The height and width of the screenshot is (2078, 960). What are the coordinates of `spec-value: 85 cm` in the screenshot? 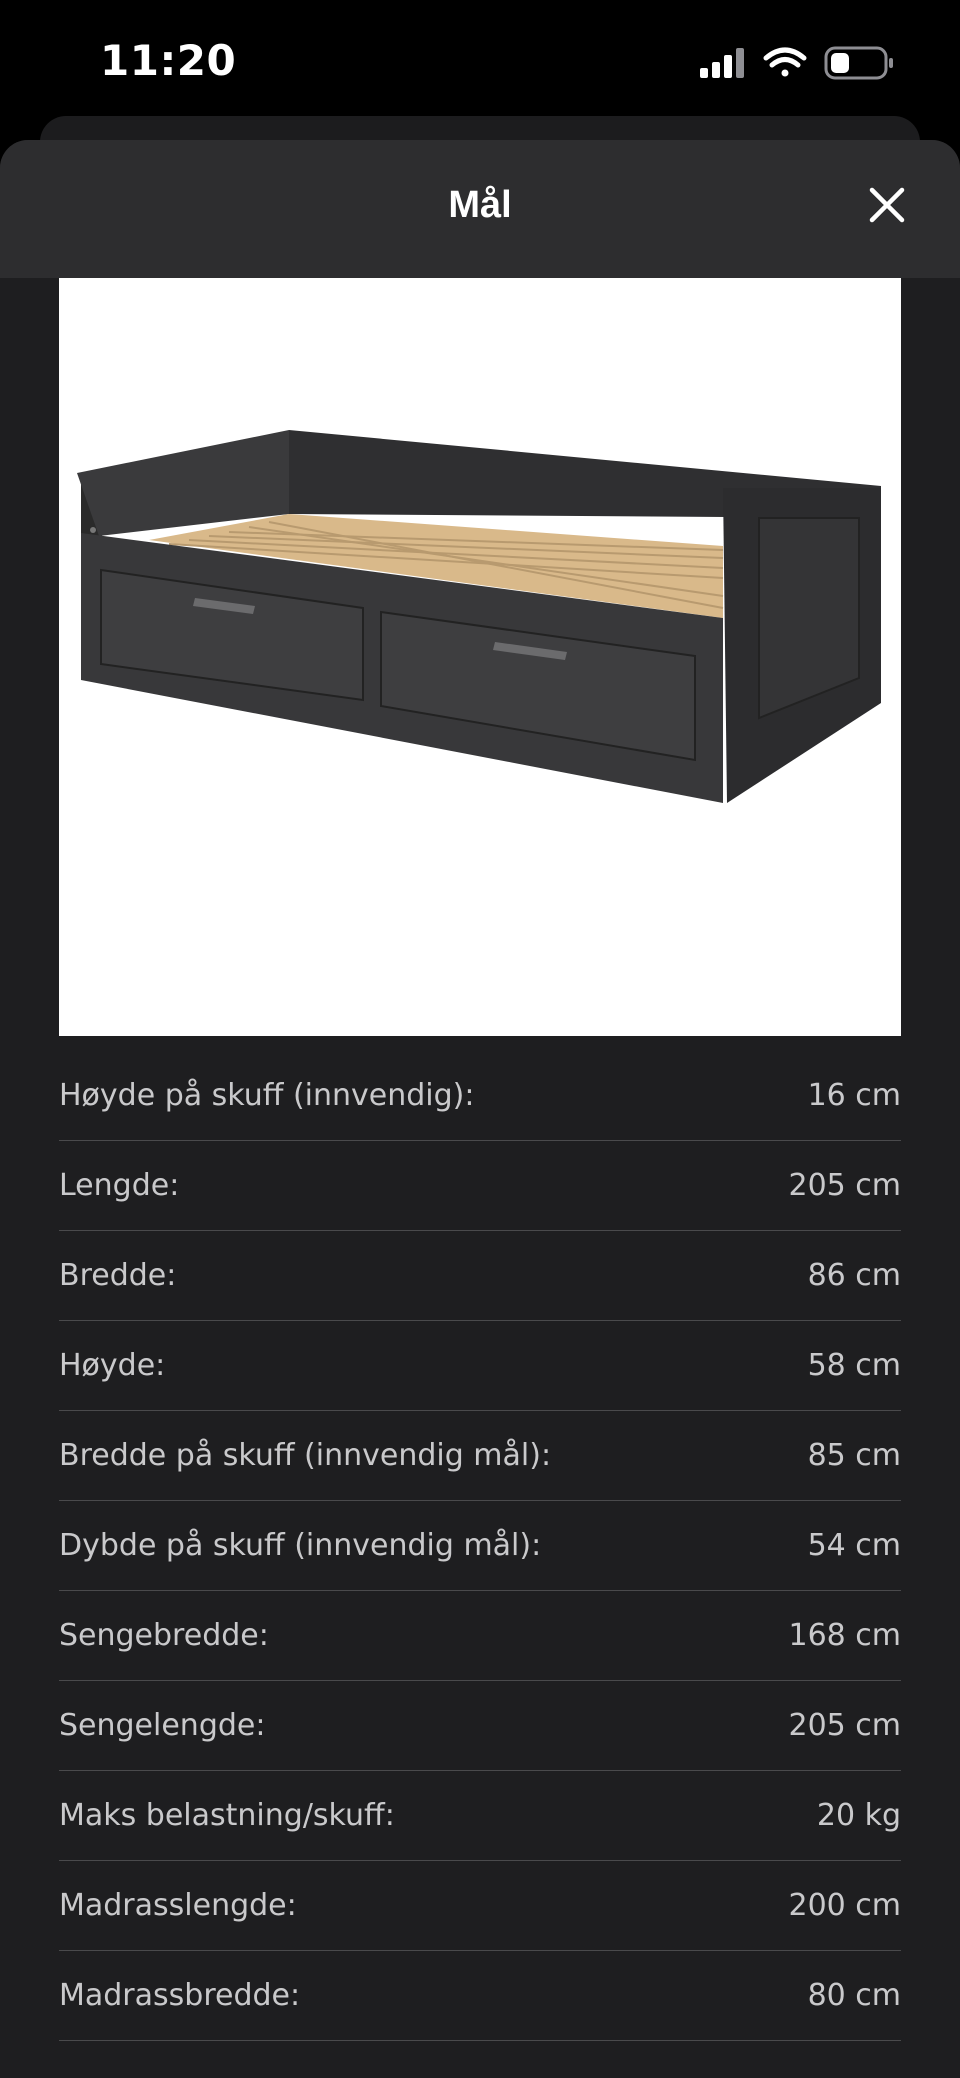 It's located at (854, 1455).